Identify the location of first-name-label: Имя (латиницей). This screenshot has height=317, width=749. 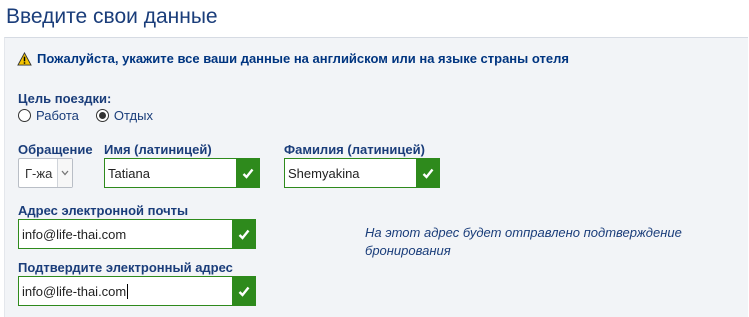
(158, 149).